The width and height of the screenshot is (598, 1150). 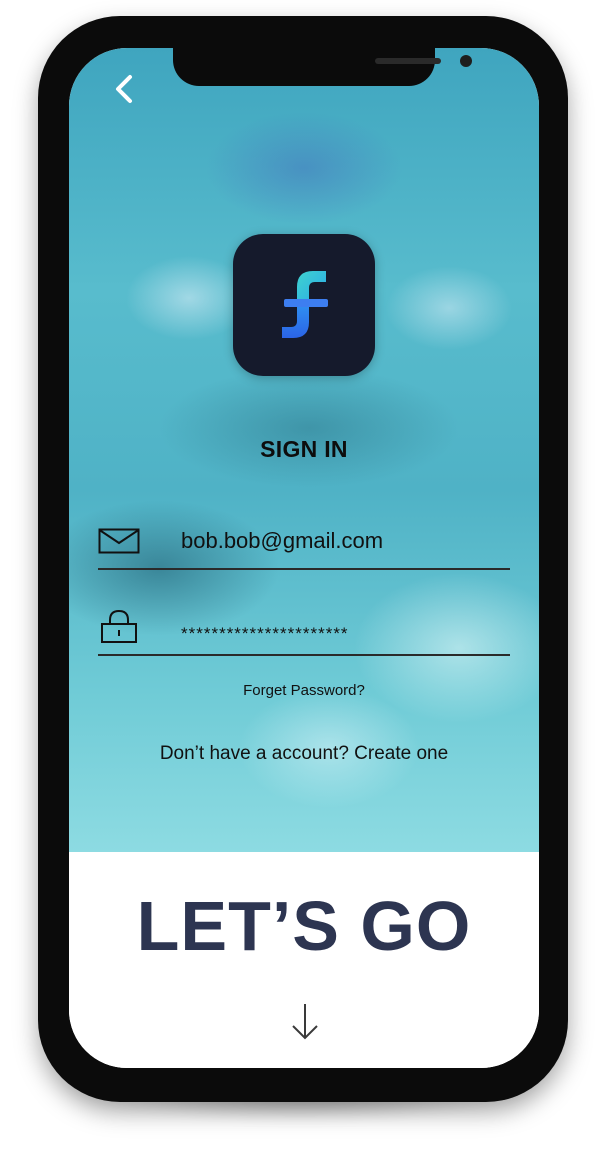 I want to click on lets-go-button: LET’S GO, so click(x=304, y=926).